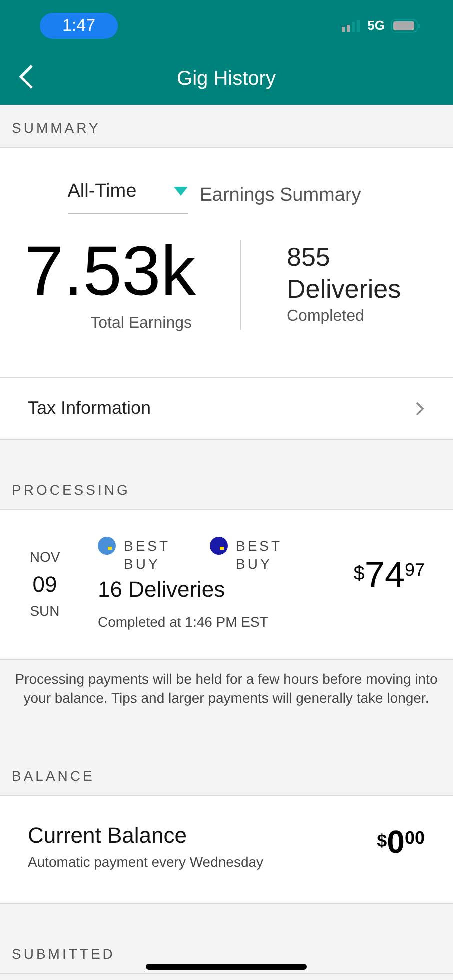  I want to click on period-dropdown: All-Time, so click(128, 196).